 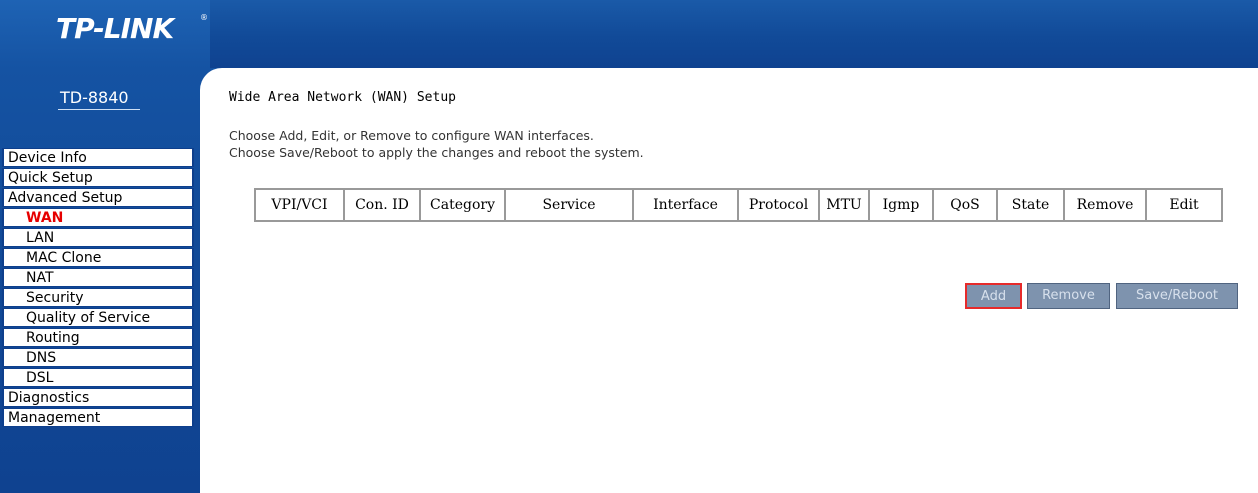 What do you see at coordinates (993, 296) in the screenshot?
I see `add-button: Add` at bounding box center [993, 296].